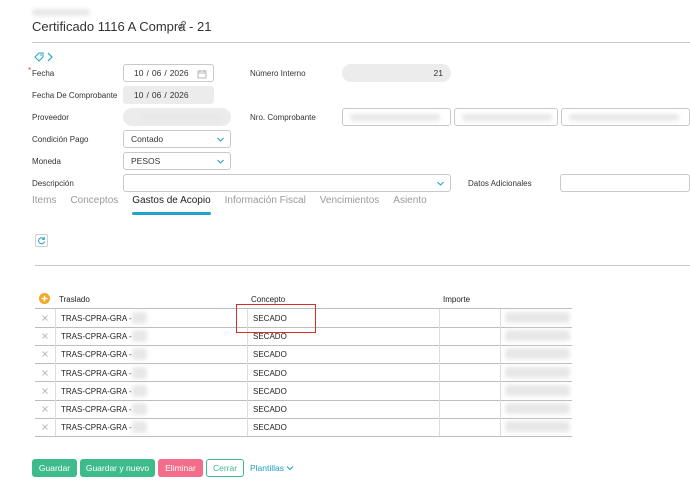  I want to click on tab-conceptos: Conceptos, so click(94, 203).